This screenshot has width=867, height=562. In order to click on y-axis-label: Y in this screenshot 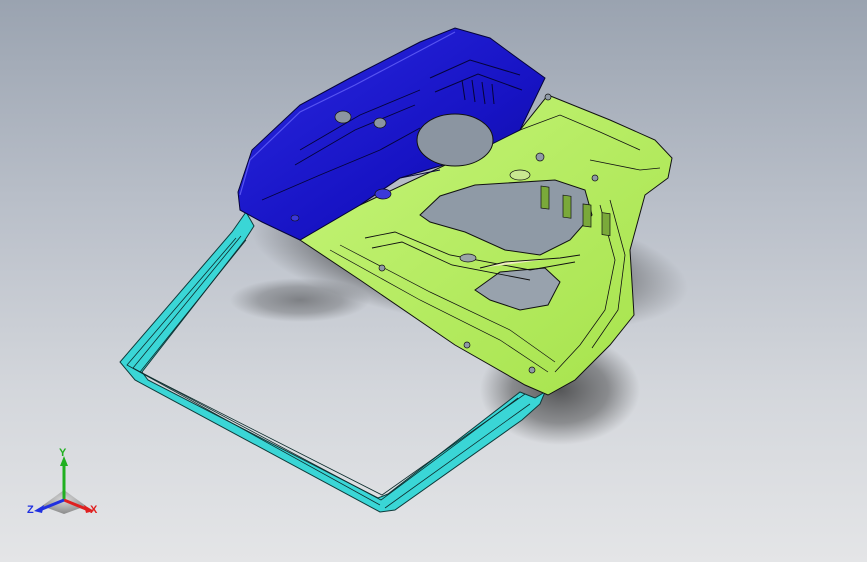, I will do `click(63, 453)`.